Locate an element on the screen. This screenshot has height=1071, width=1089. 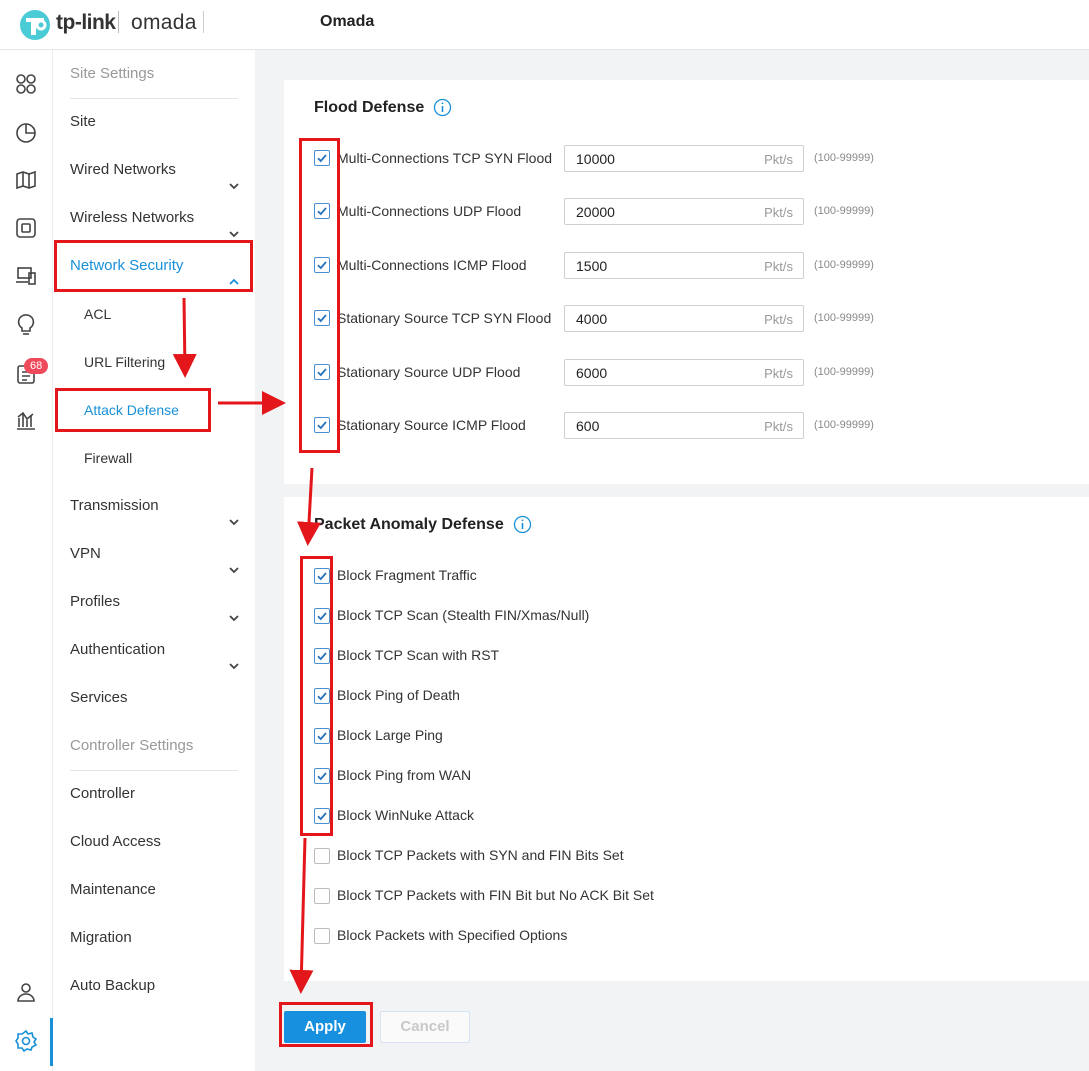
annotation-box-anomaly-checkboxes is located at coordinates (316, 696).